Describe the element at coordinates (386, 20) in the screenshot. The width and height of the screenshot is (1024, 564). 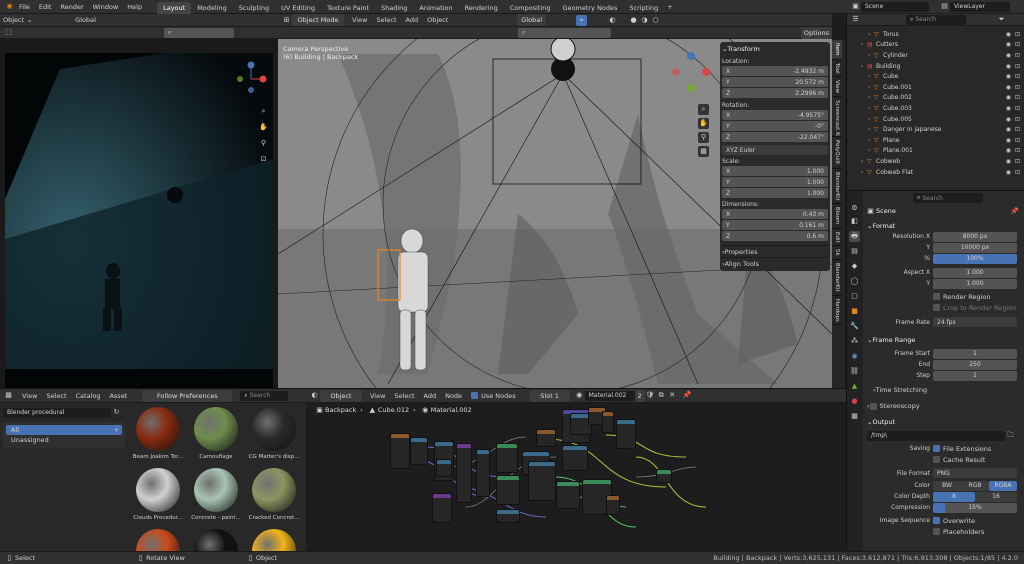
I see `viewport-menu-select: Select` at that location.